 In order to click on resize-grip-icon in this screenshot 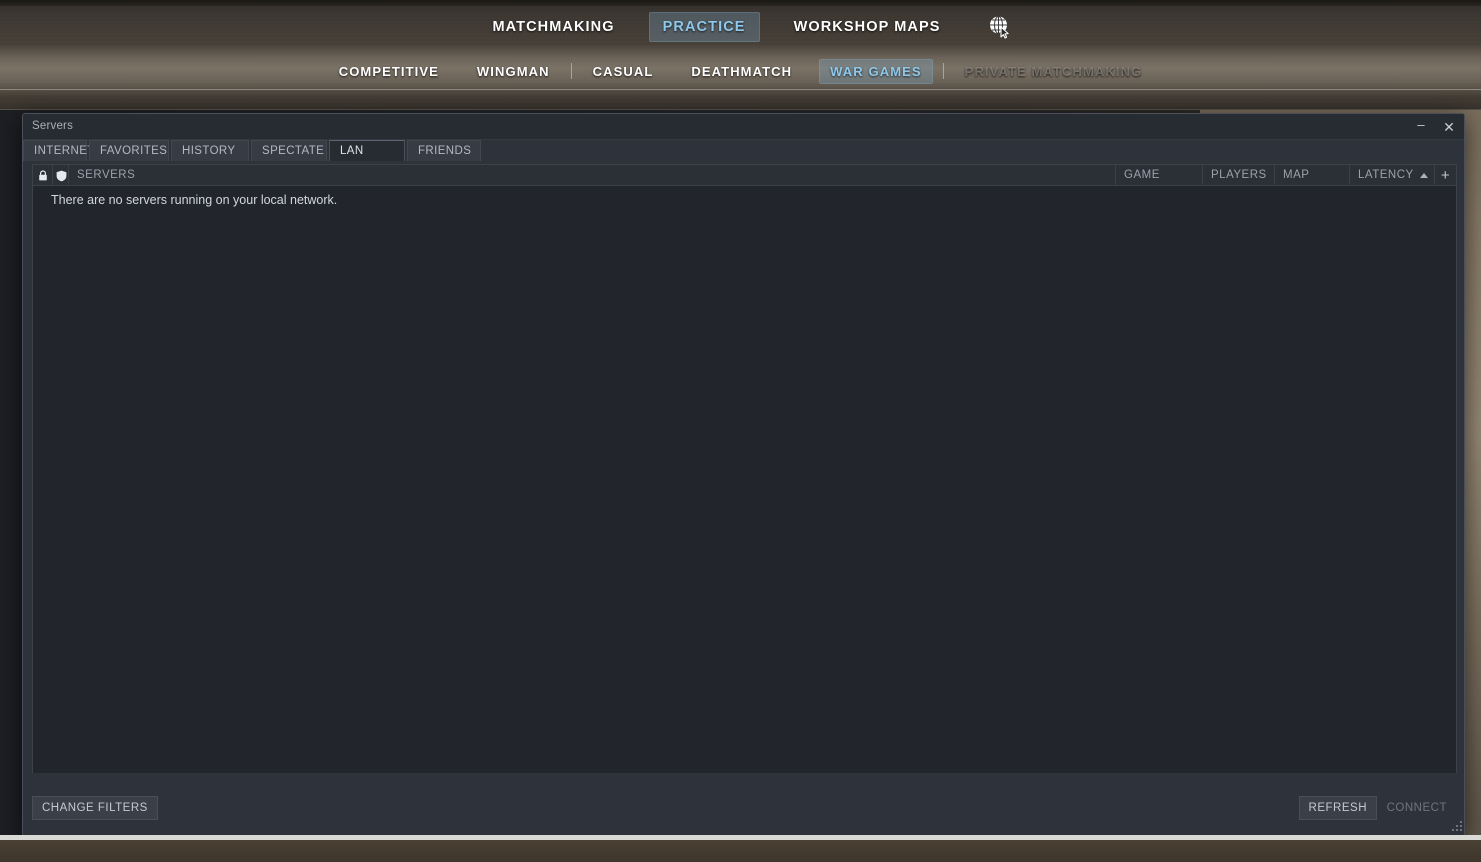, I will do `click(1456, 825)`.